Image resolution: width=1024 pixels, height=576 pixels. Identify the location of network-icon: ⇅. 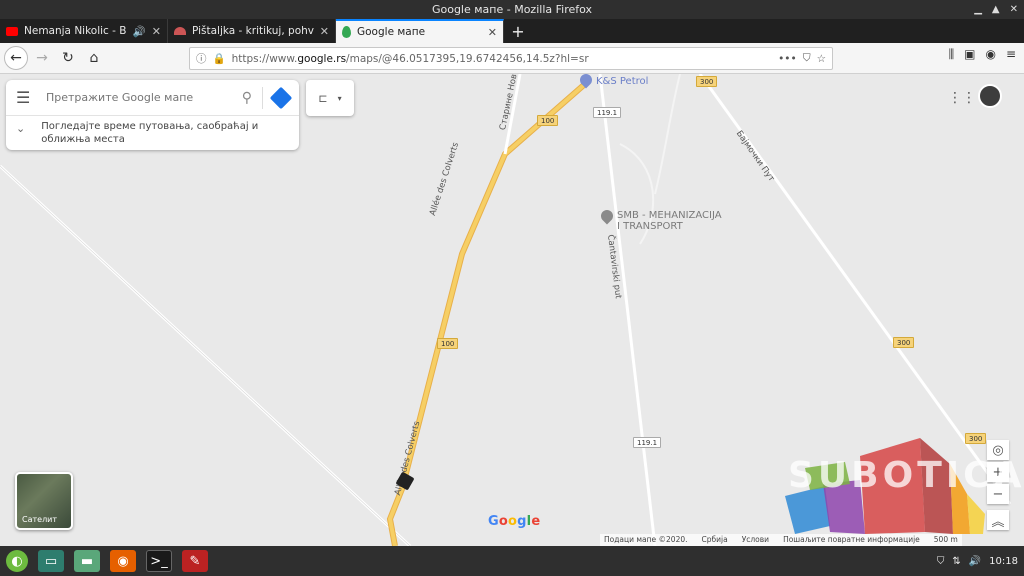
(956, 561).